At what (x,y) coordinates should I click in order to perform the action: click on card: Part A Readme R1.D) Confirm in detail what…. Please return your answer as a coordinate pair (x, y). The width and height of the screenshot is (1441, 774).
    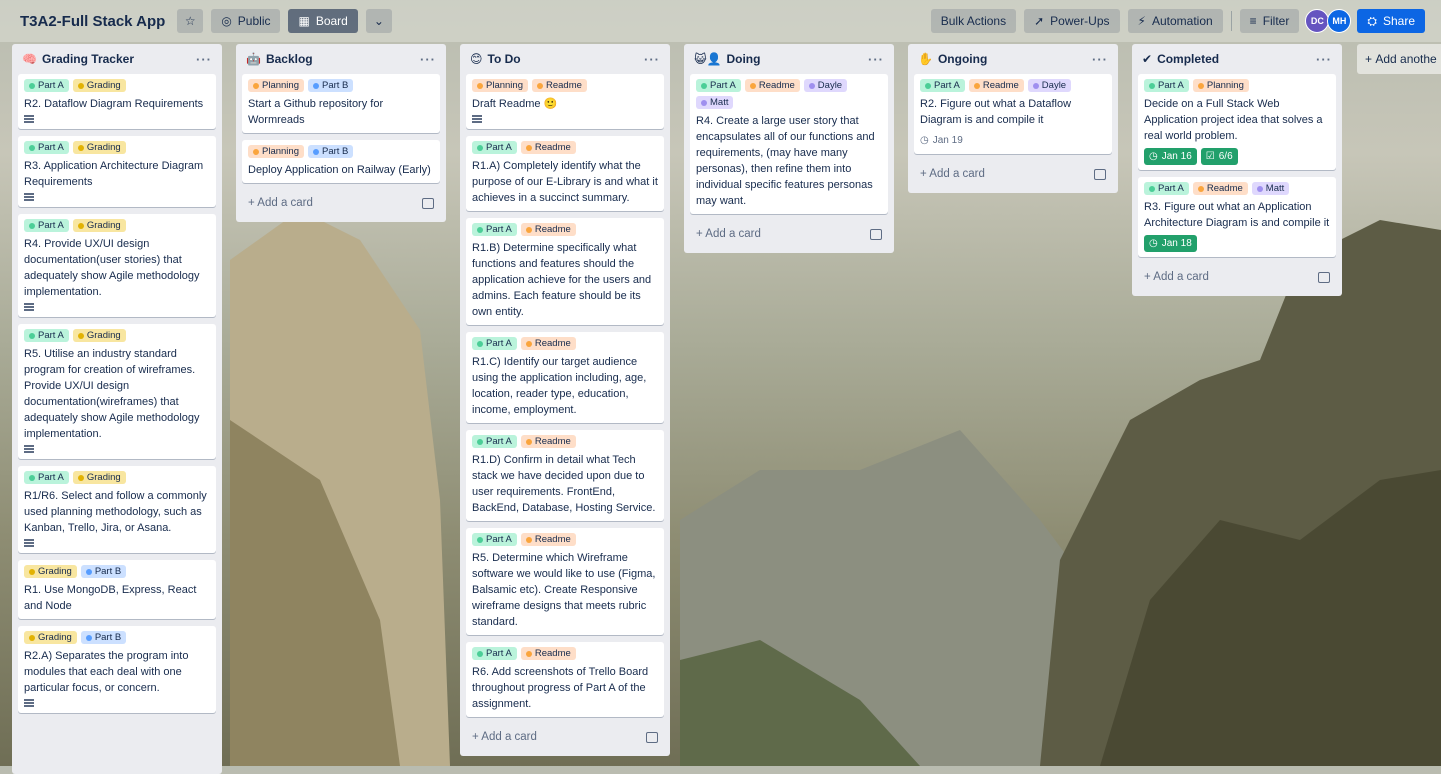
    Looking at the image, I should click on (565, 475).